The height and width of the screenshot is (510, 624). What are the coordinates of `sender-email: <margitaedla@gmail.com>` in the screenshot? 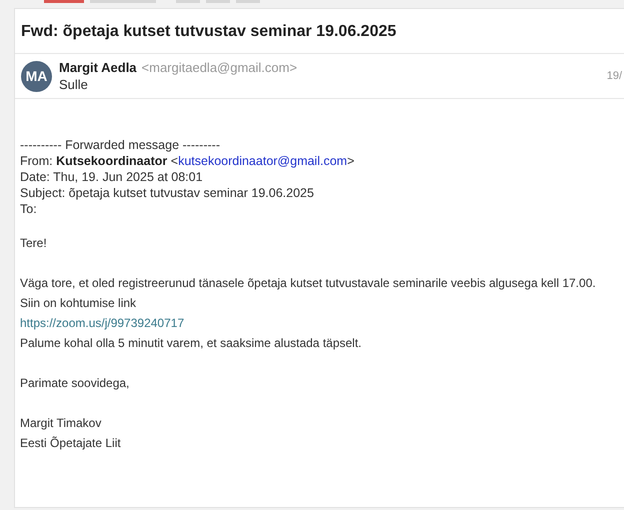 It's located at (220, 67).